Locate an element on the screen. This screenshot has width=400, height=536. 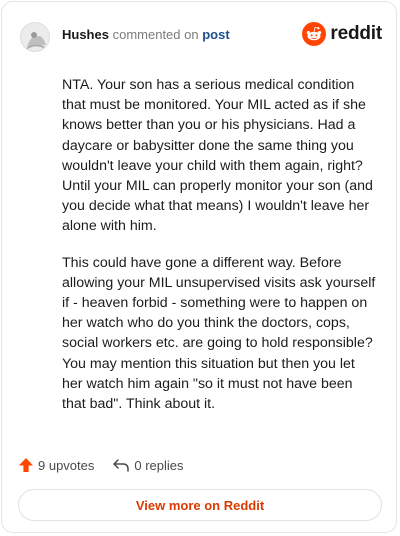
view-more-label: View more on Reddit is located at coordinates (200, 505).